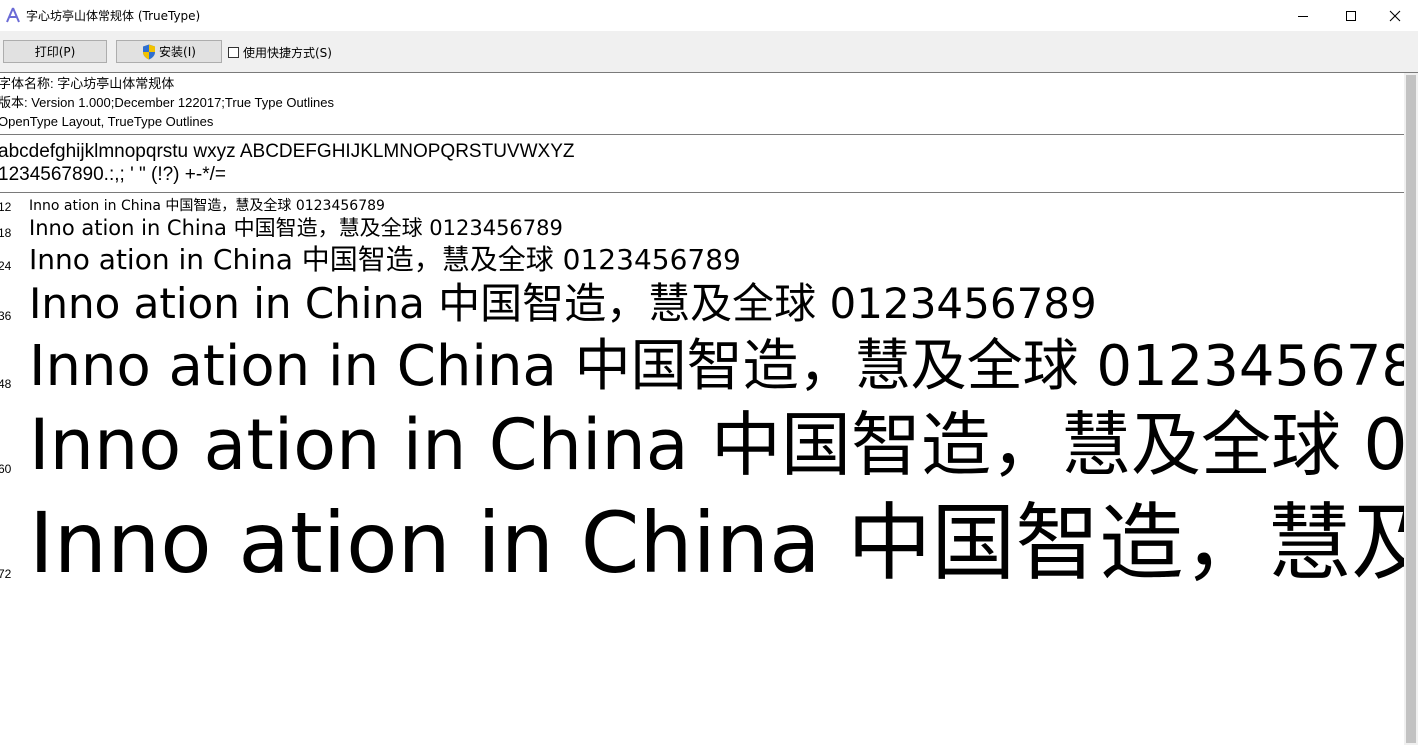 This screenshot has height=745, width=1418. I want to click on sample-size-label: 36, so click(6, 316).